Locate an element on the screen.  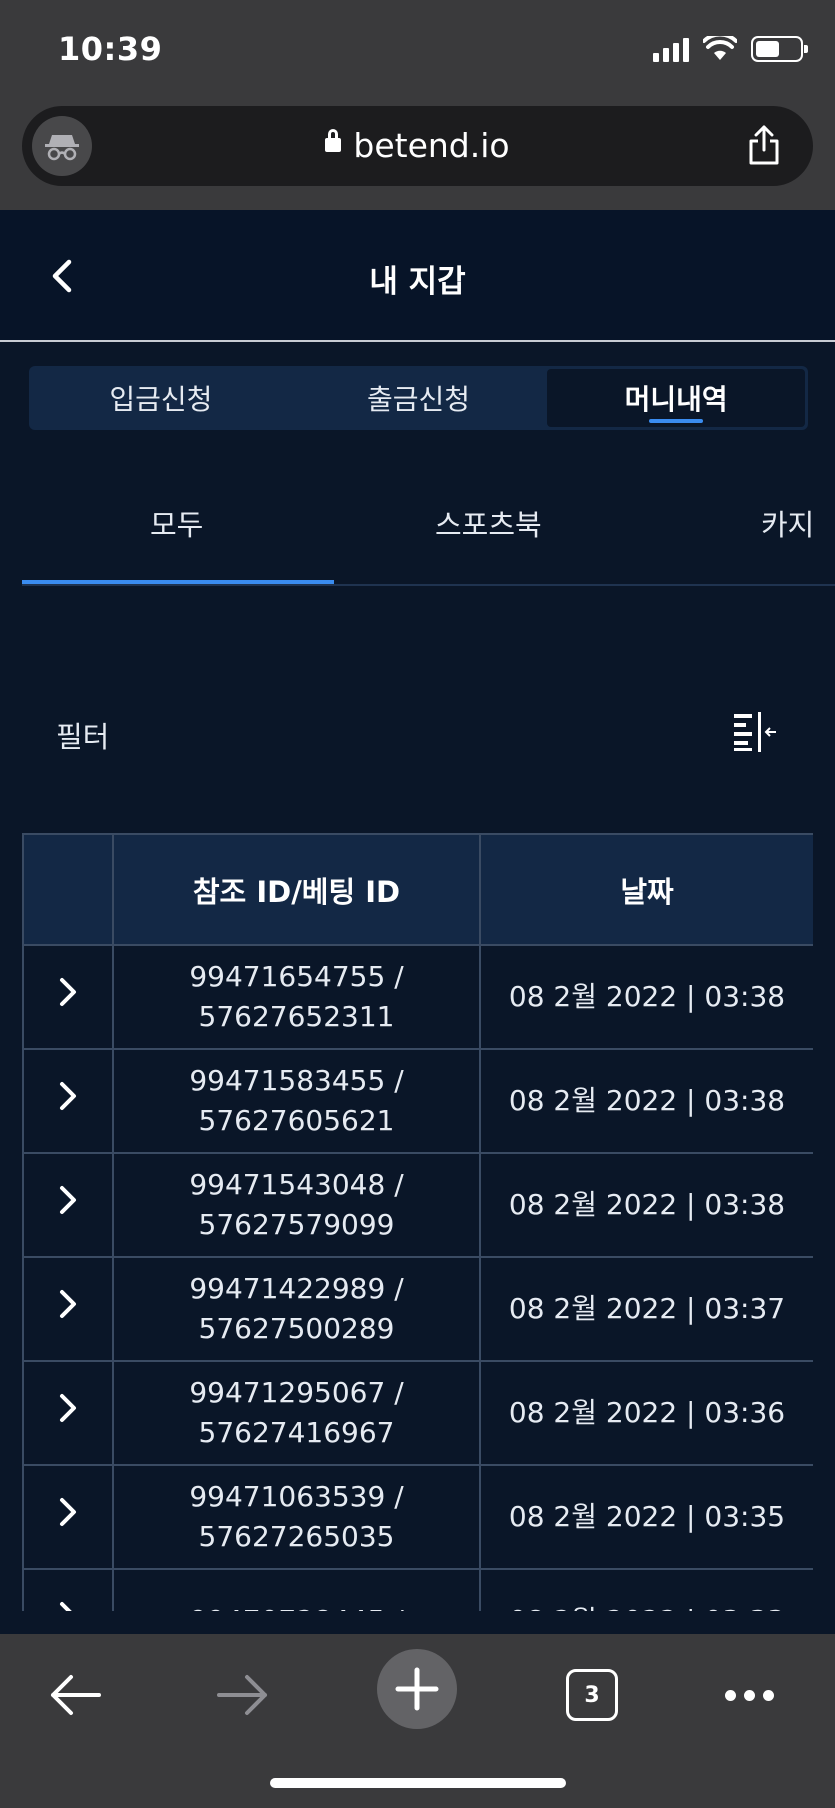
header-date: 날짜 is located at coordinates (646, 889).